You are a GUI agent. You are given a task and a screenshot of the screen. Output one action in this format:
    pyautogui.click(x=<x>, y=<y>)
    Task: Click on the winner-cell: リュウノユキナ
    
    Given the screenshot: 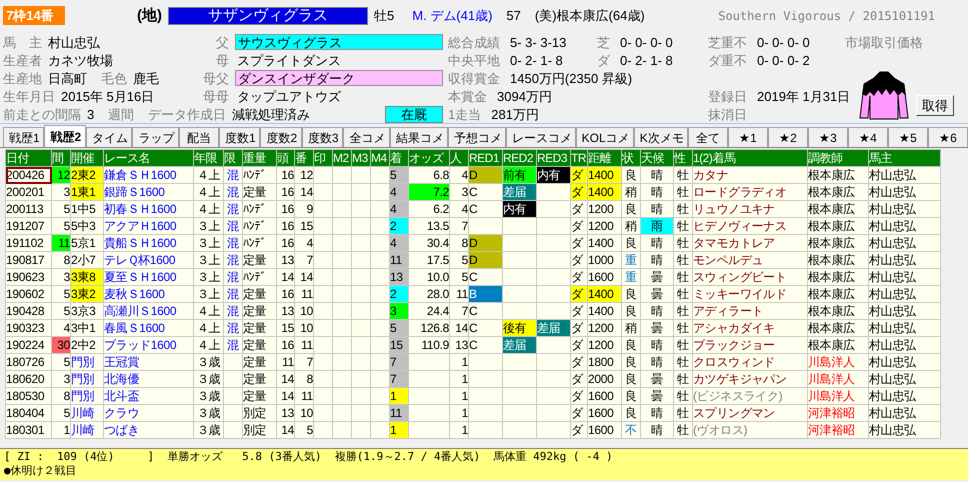 What is the action you would take?
    pyautogui.click(x=750, y=209)
    